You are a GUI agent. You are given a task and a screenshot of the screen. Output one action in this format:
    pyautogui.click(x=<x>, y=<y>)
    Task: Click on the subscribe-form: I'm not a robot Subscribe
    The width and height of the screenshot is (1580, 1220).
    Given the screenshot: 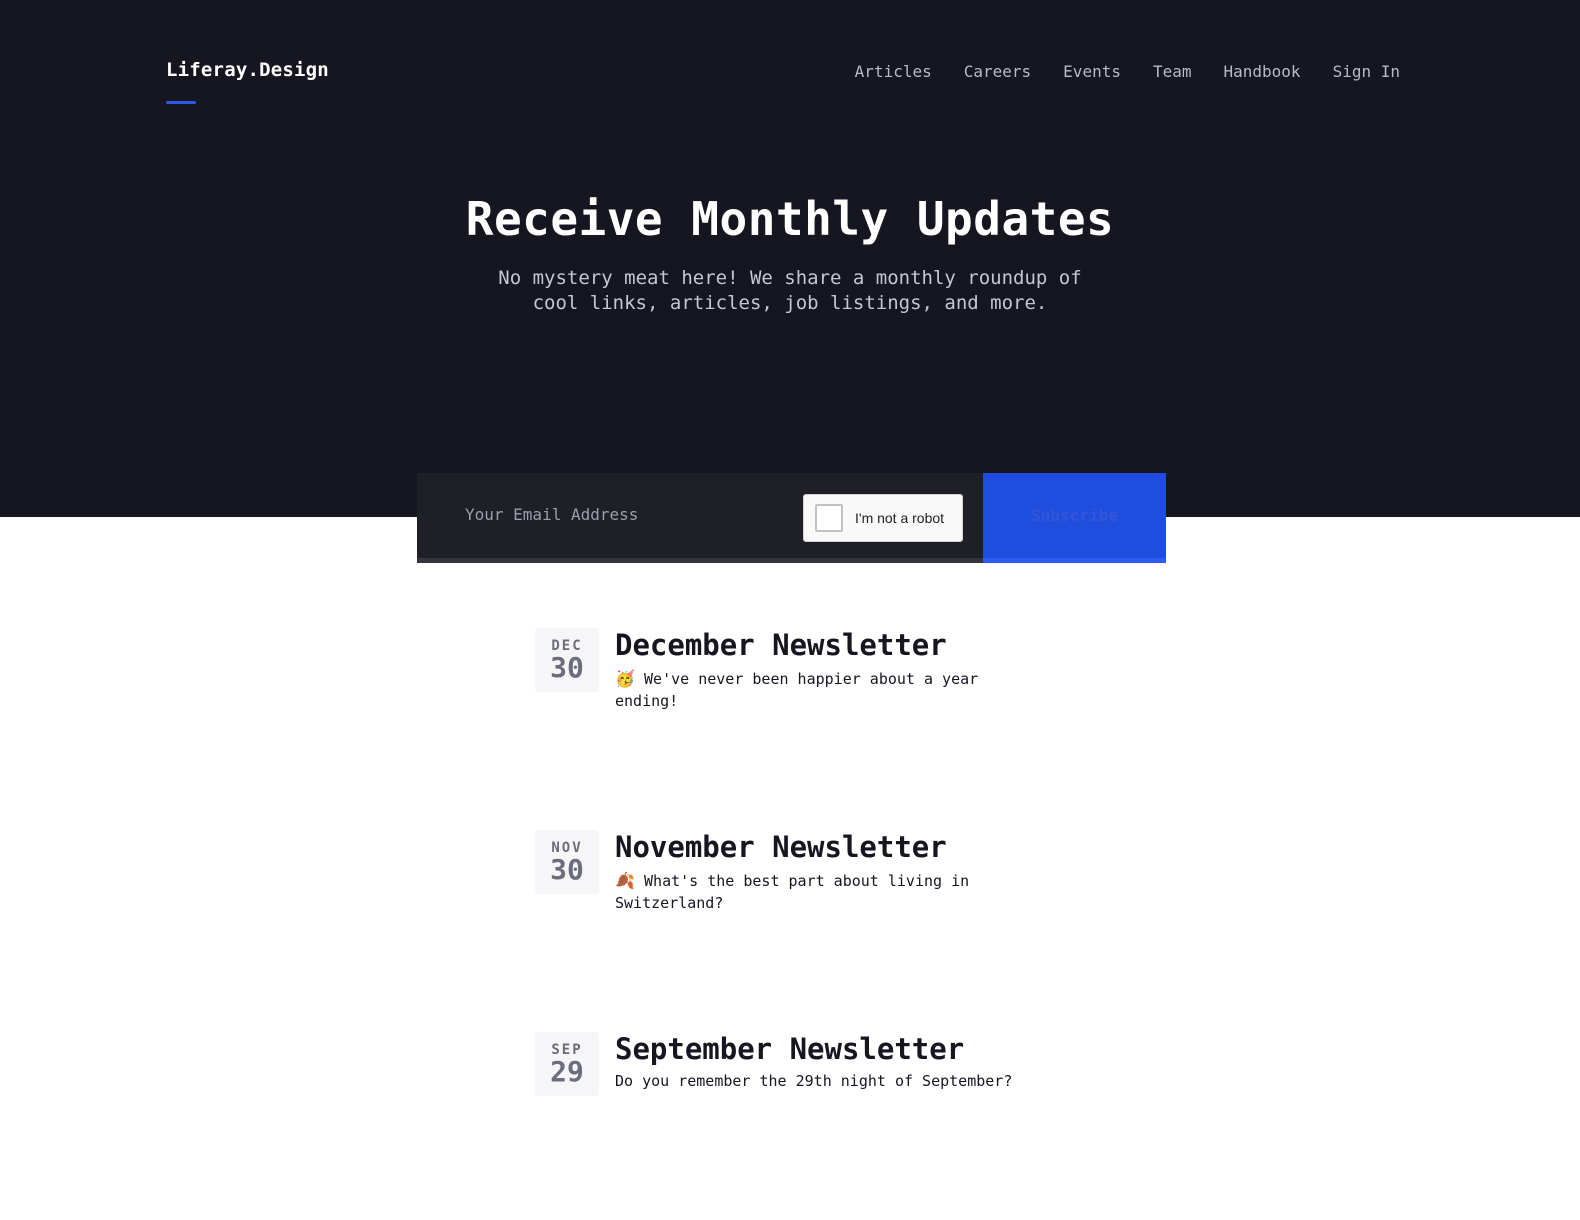 What is the action you would take?
    pyautogui.click(x=791, y=518)
    